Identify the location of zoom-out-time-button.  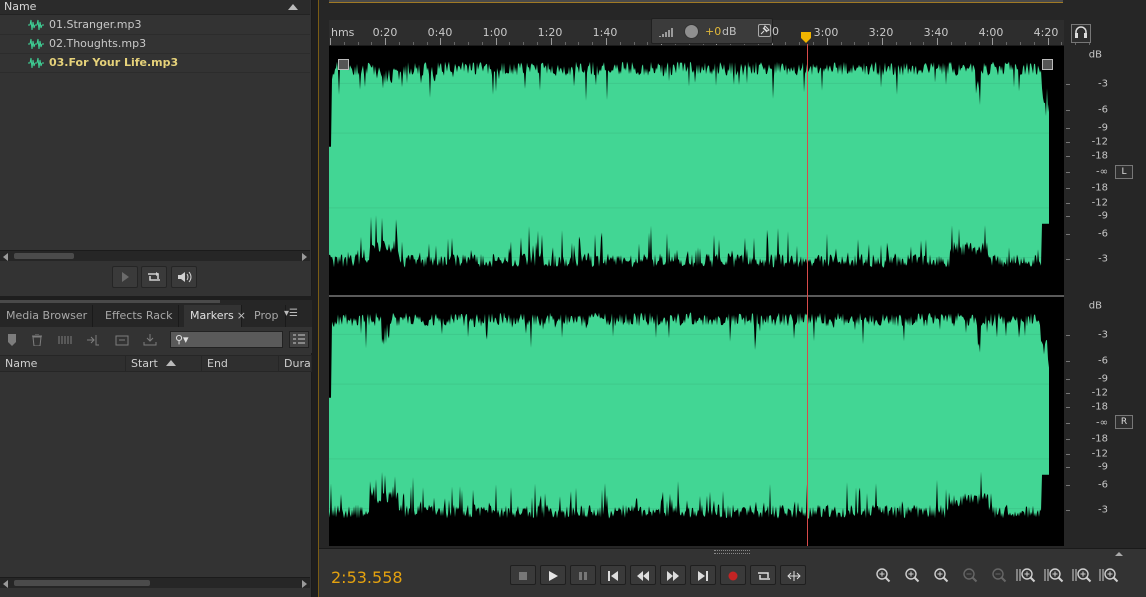
(968, 576).